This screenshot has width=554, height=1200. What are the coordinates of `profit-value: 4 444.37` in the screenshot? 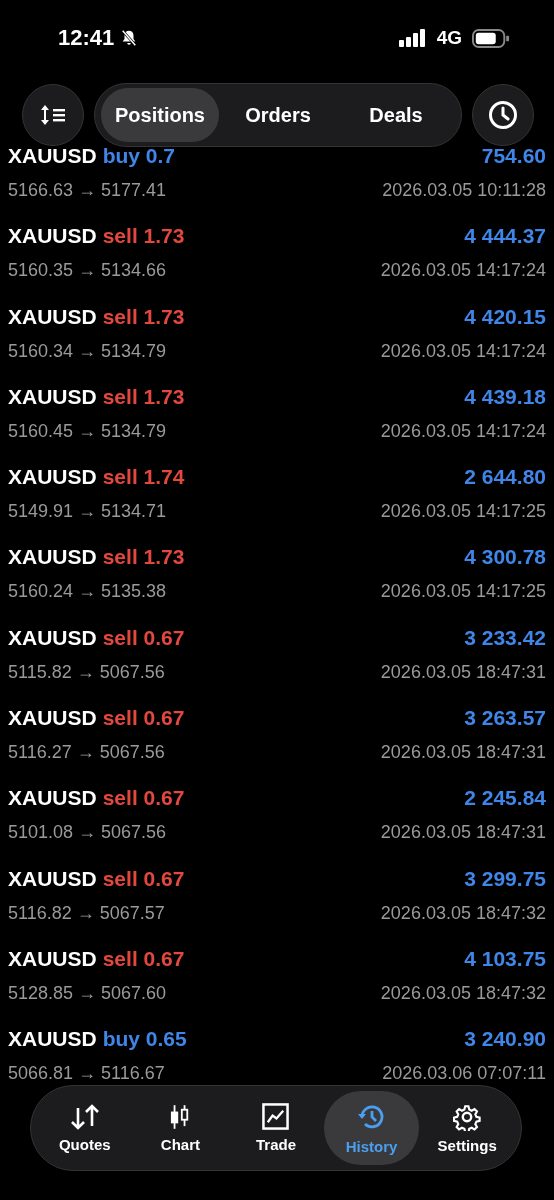 It's located at (505, 236).